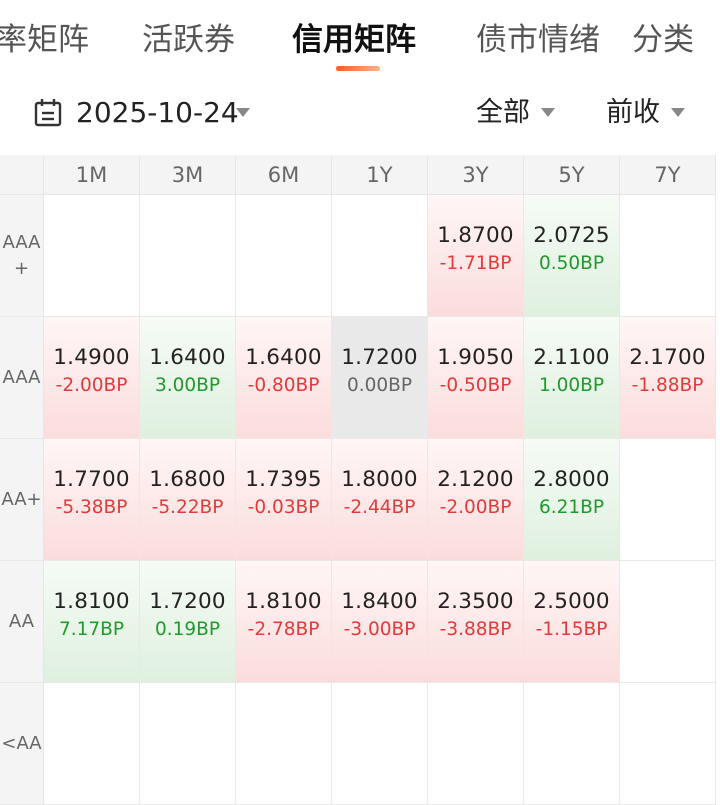 This screenshot has height=805, width=720. I want to click on yield-change: -2.44BP, so click(379, 507).